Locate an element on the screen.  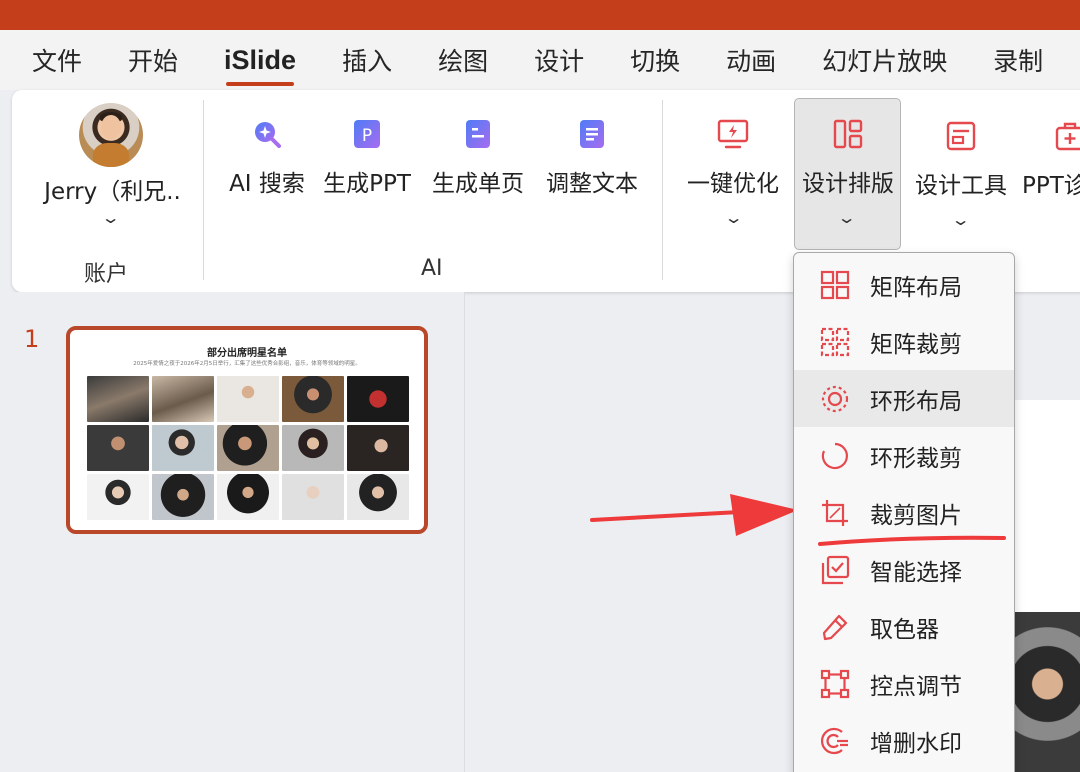
menu-item-label: 矩阵布局 is located at coordinates (916, 287).